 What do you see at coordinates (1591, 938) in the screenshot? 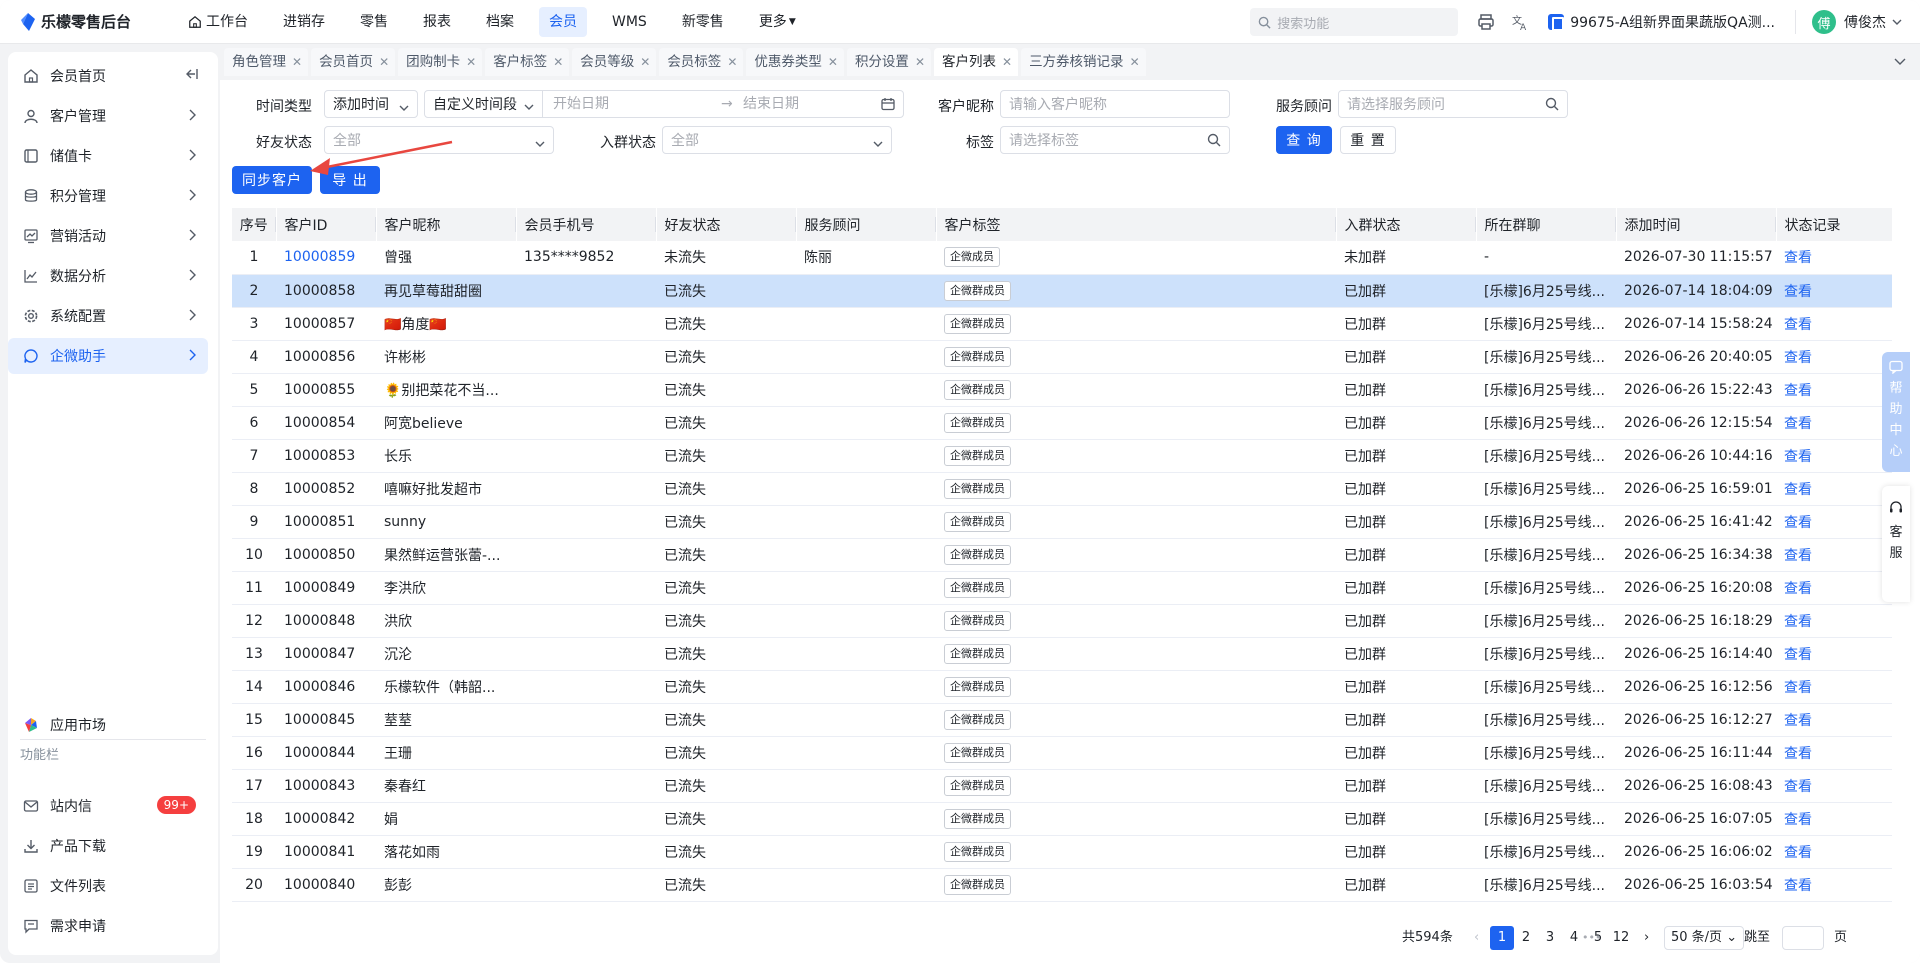
I see `page-ellipsis: •••` at bounding box center [1591, 938].